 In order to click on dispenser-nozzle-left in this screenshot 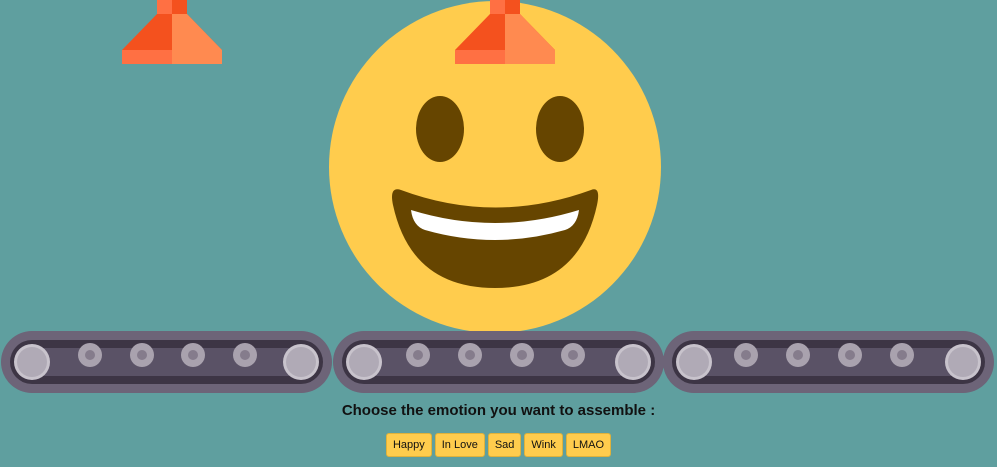, I will do `click(172, 32)`.